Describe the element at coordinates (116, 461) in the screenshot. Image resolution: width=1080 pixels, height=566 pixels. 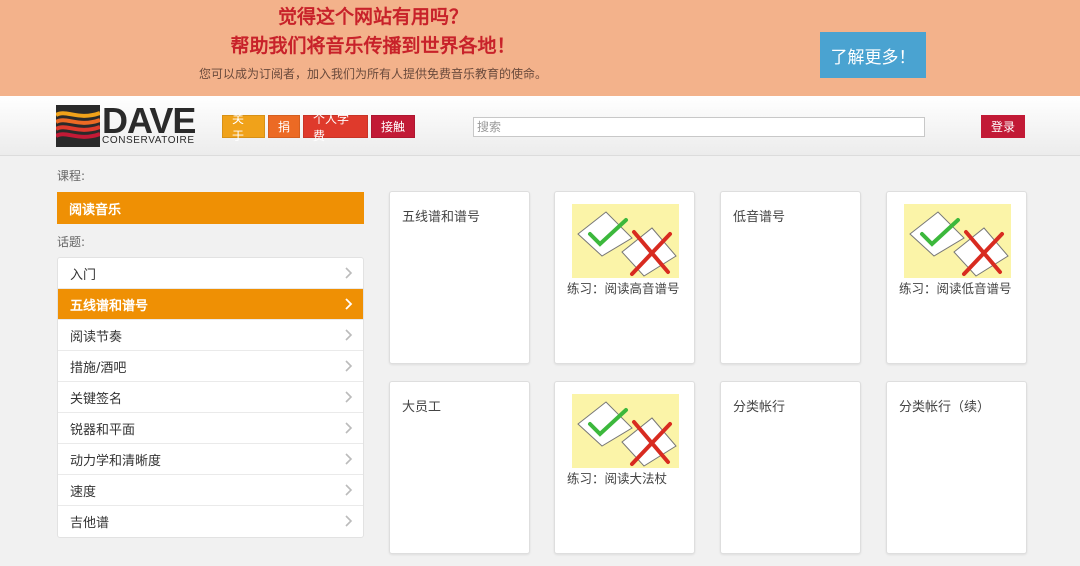
I see `topic-label: 动力学和清晰度` at that location.